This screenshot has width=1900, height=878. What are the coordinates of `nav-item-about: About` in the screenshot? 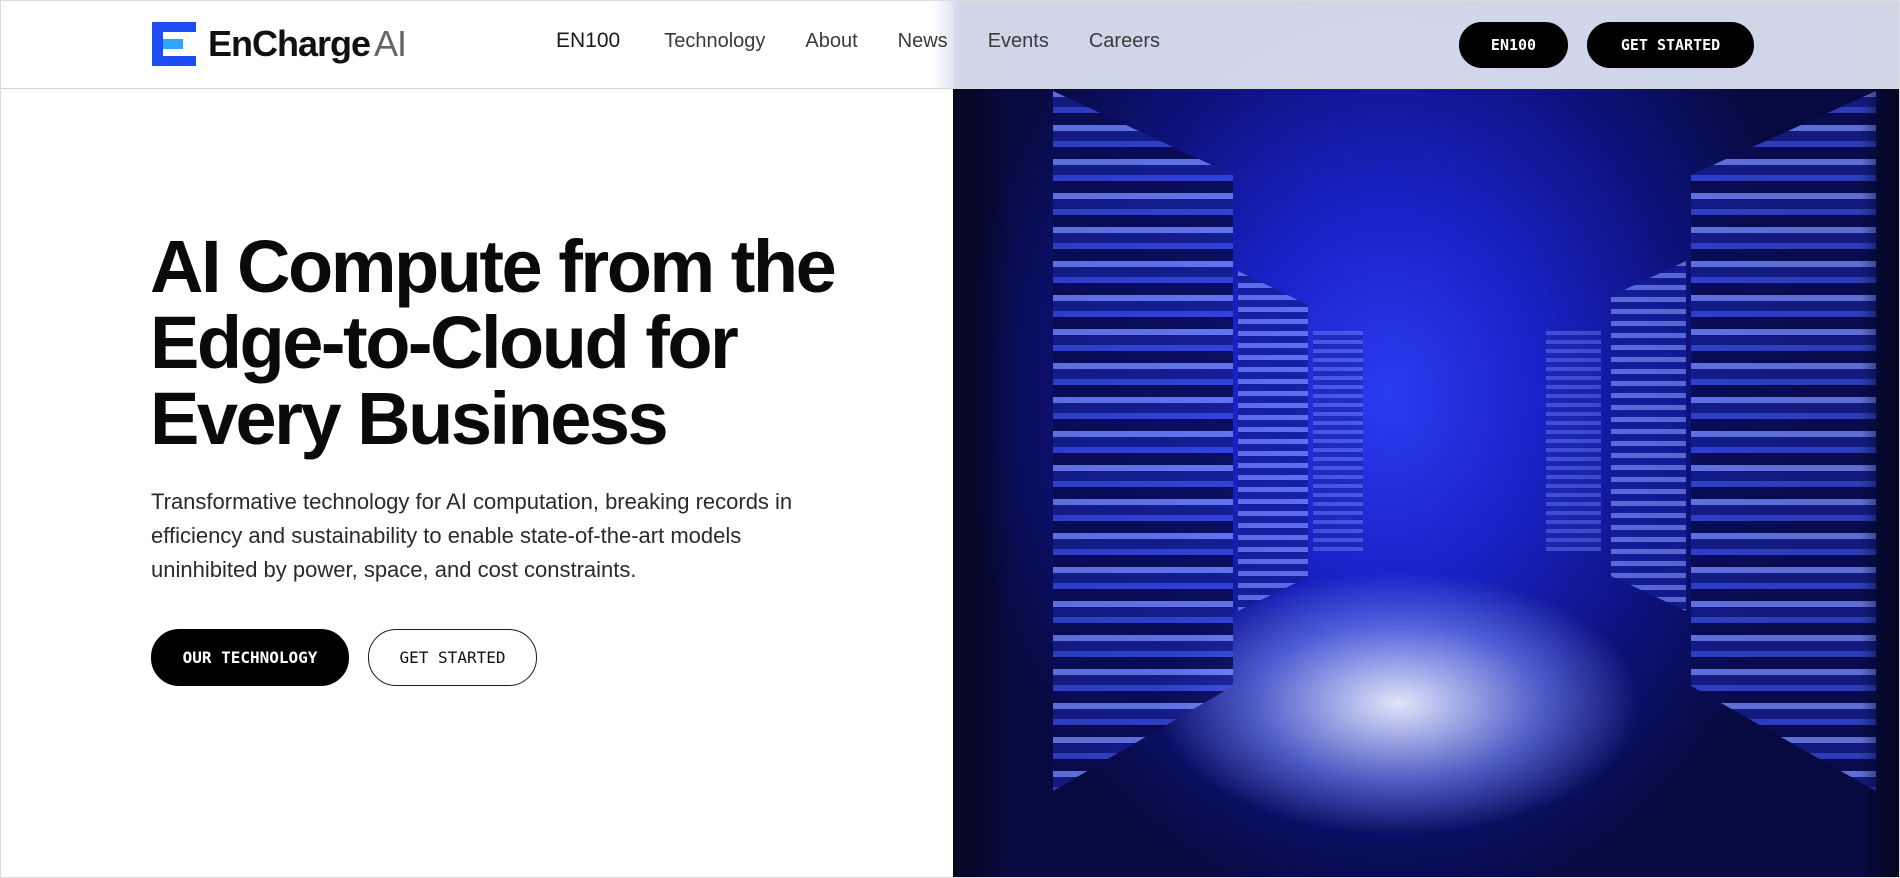 It's located at (831, 41).